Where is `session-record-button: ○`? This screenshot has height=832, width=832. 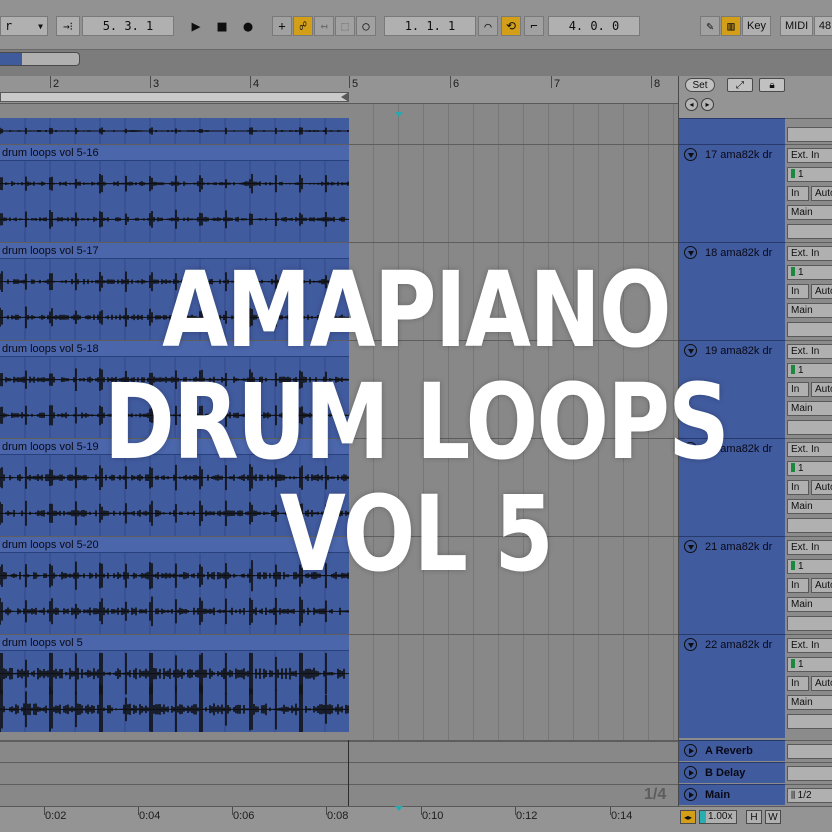 session-record-button: ○ is located at coordinates (366, 26).